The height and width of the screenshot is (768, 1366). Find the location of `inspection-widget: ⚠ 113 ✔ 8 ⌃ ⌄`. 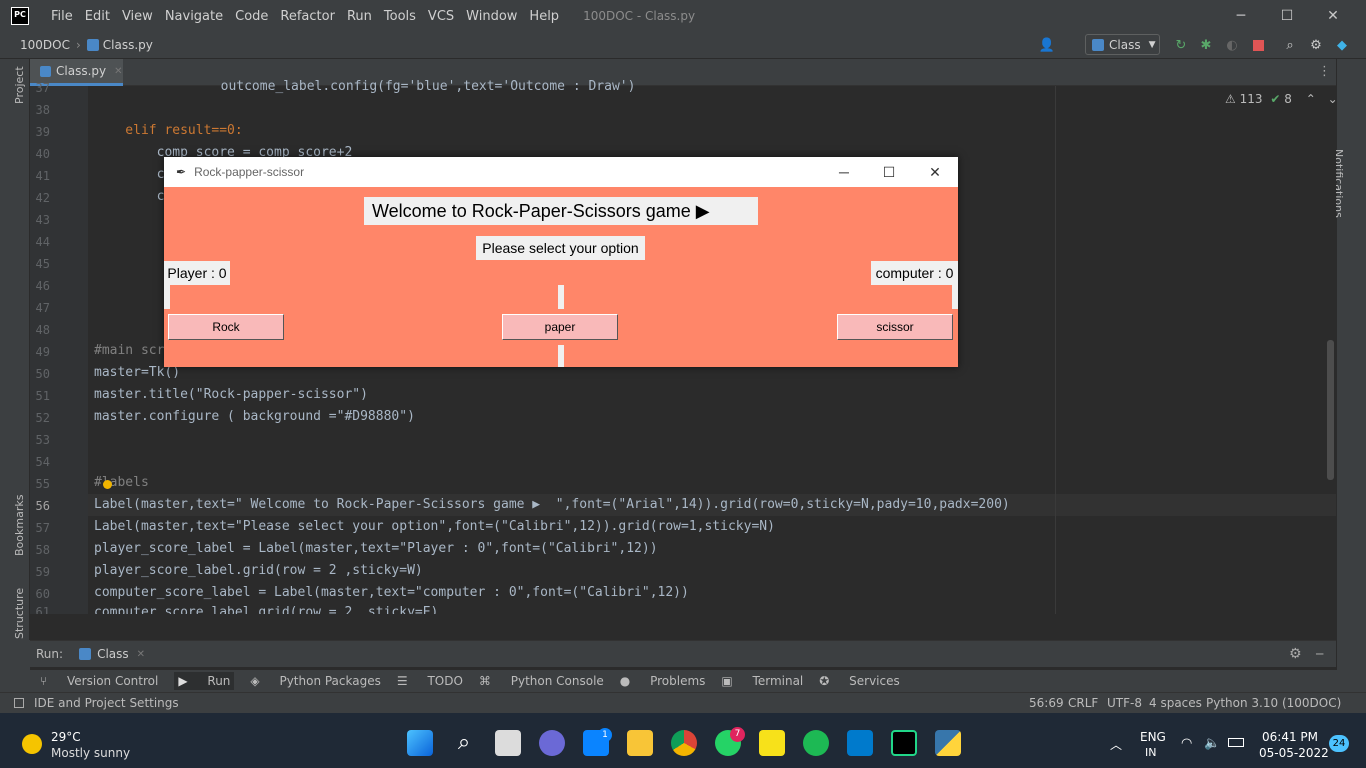

inspection-widget: ⚠ 113 ✔ 8 ⌃ ⌄ is located at coordinates (1281, 99).